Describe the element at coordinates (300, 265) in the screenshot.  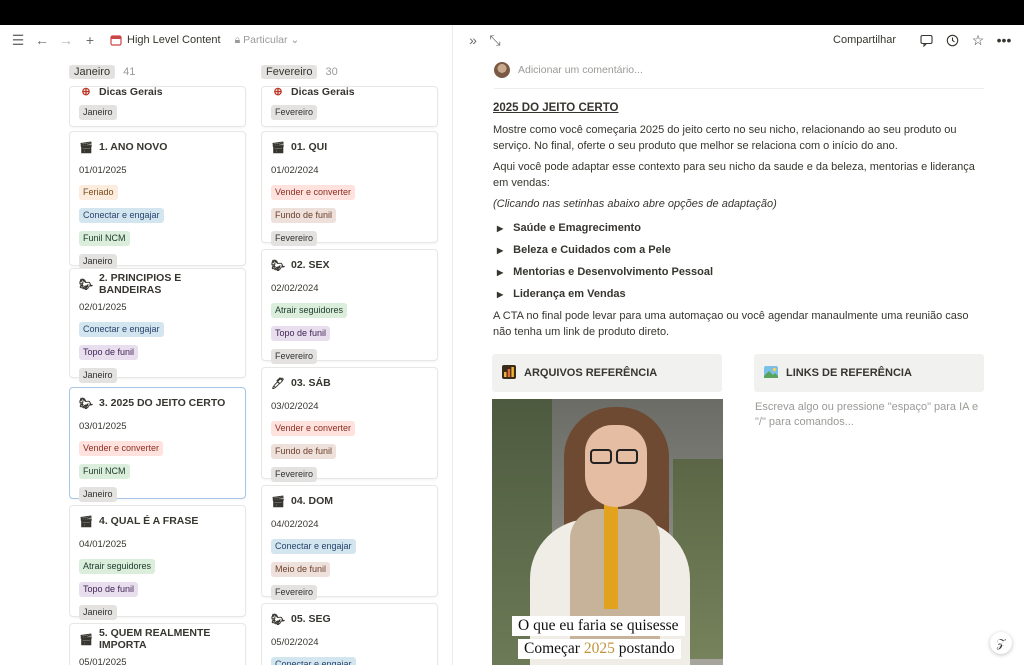
I see `card-title: 🐎︎ 02. SEX` at that location.